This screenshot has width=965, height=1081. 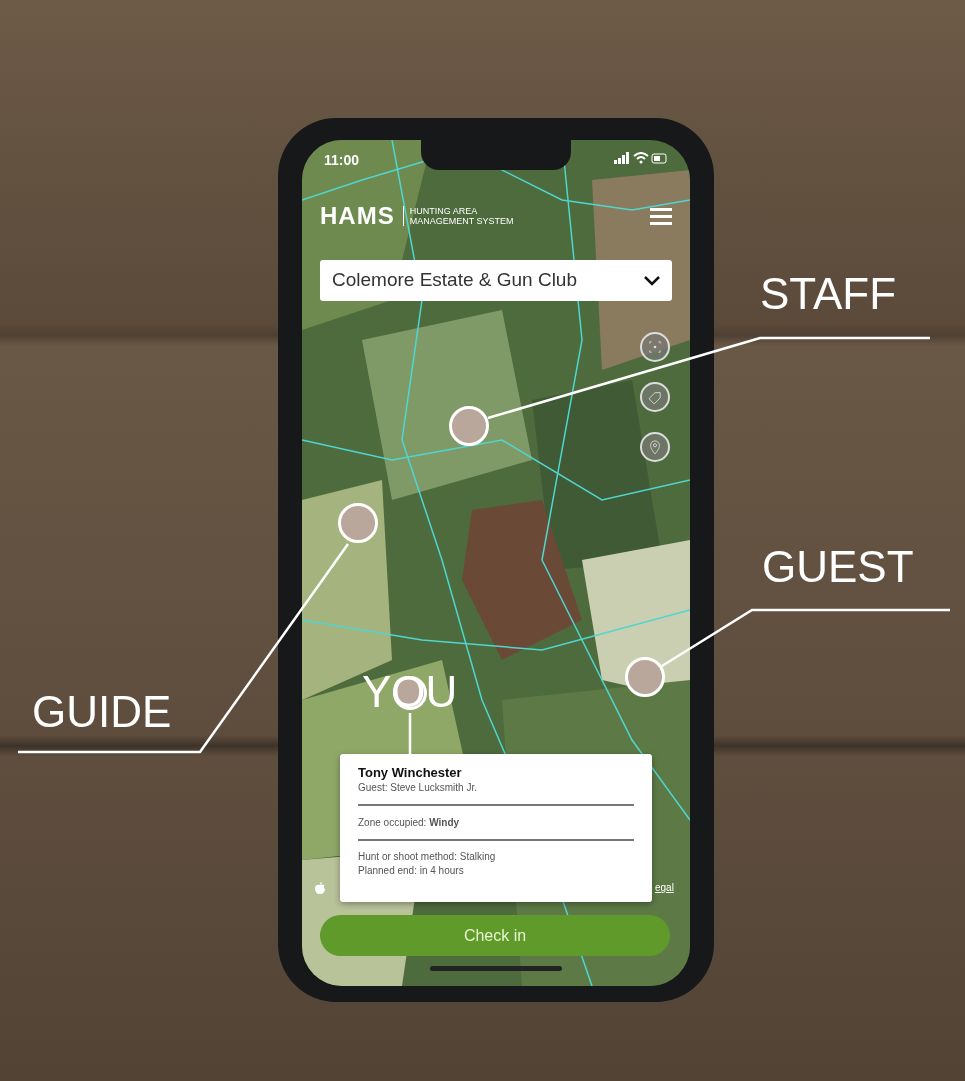 What do you see at coordinates (495, 935) in the screenshot?
I see `check-in-button: Check in` at bounding box center [495, 935].